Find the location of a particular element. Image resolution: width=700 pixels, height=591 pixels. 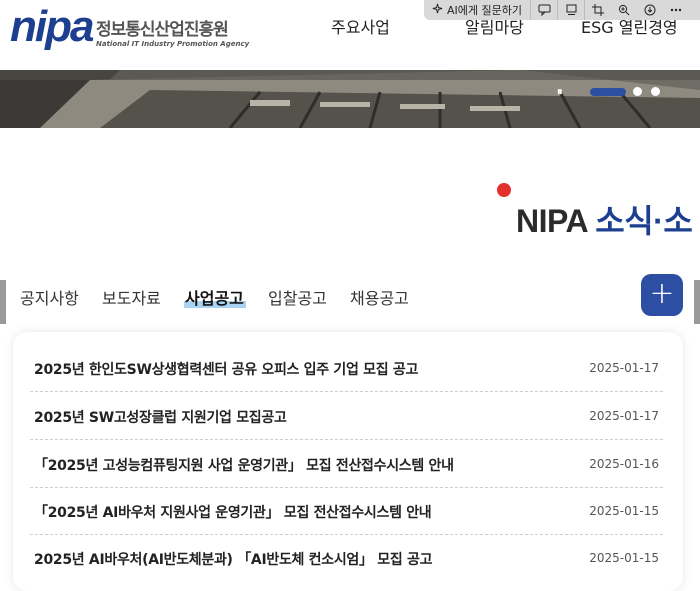

hero-banner-image is located at coordinates (350, 99).